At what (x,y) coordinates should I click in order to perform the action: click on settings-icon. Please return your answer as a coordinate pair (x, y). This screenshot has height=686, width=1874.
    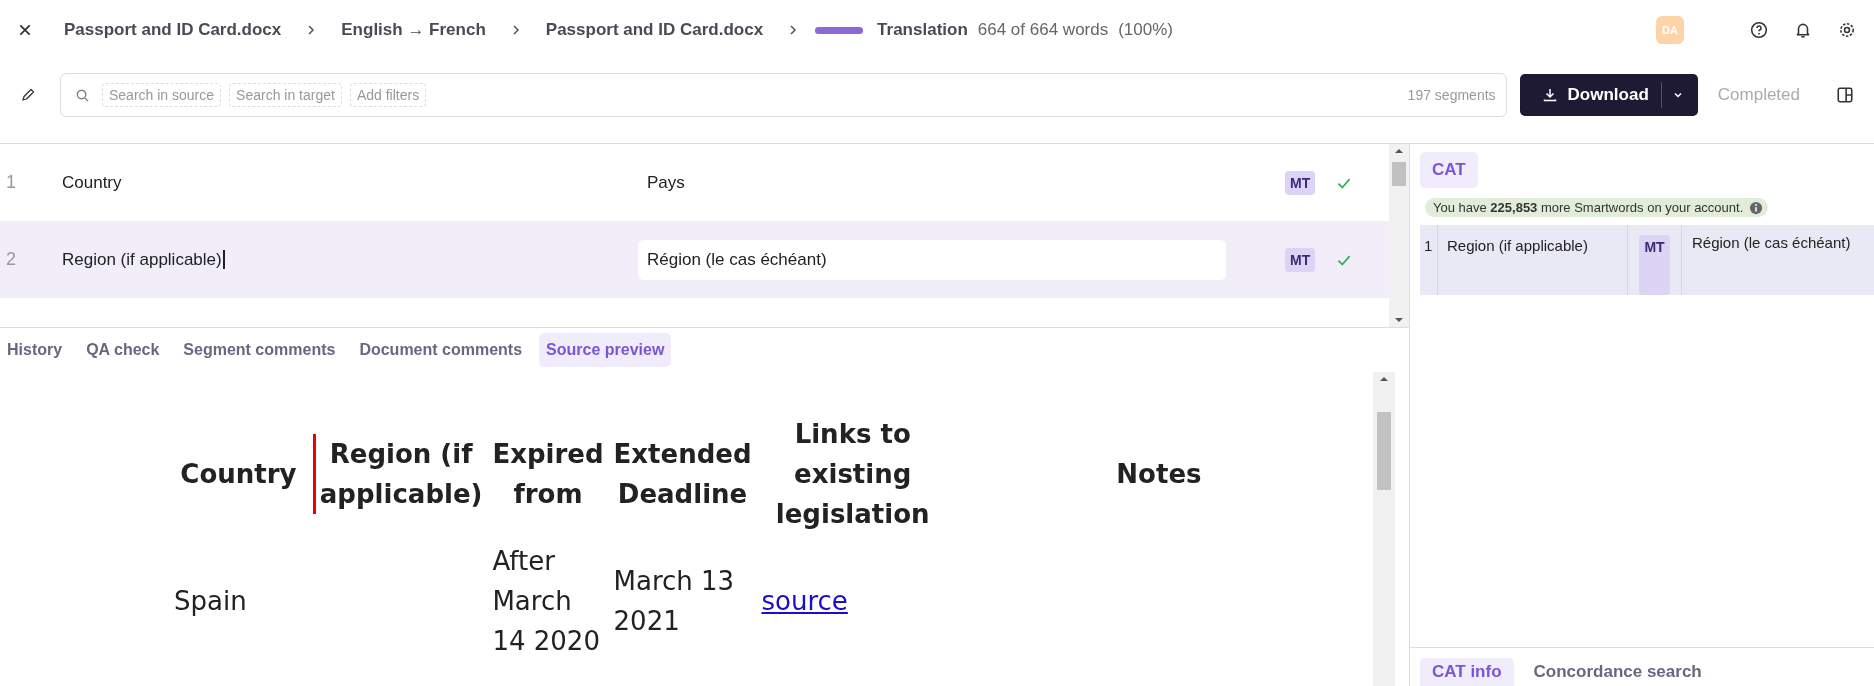
    Looking at the image, I should click on (1847, 30).